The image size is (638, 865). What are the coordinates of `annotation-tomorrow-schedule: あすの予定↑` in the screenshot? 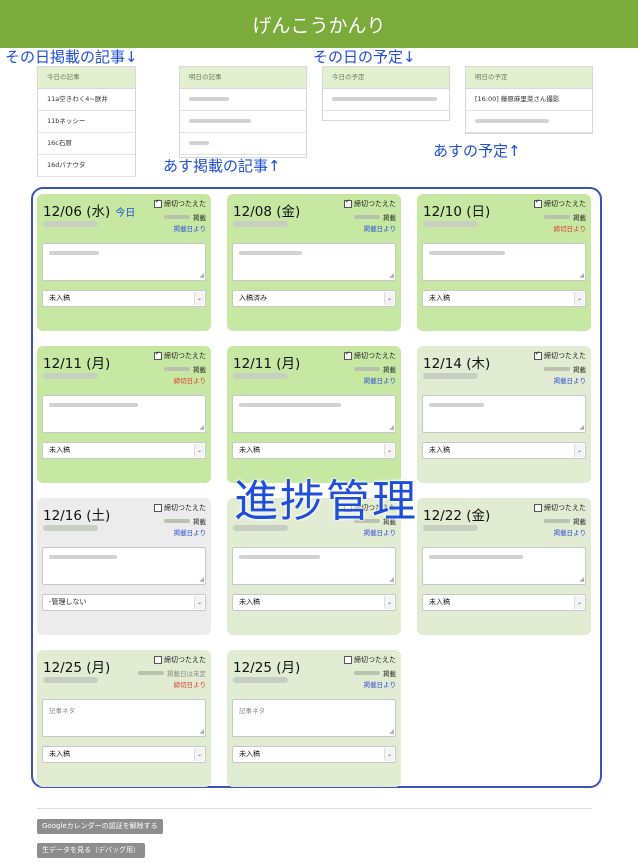 It's located at (477, 151).